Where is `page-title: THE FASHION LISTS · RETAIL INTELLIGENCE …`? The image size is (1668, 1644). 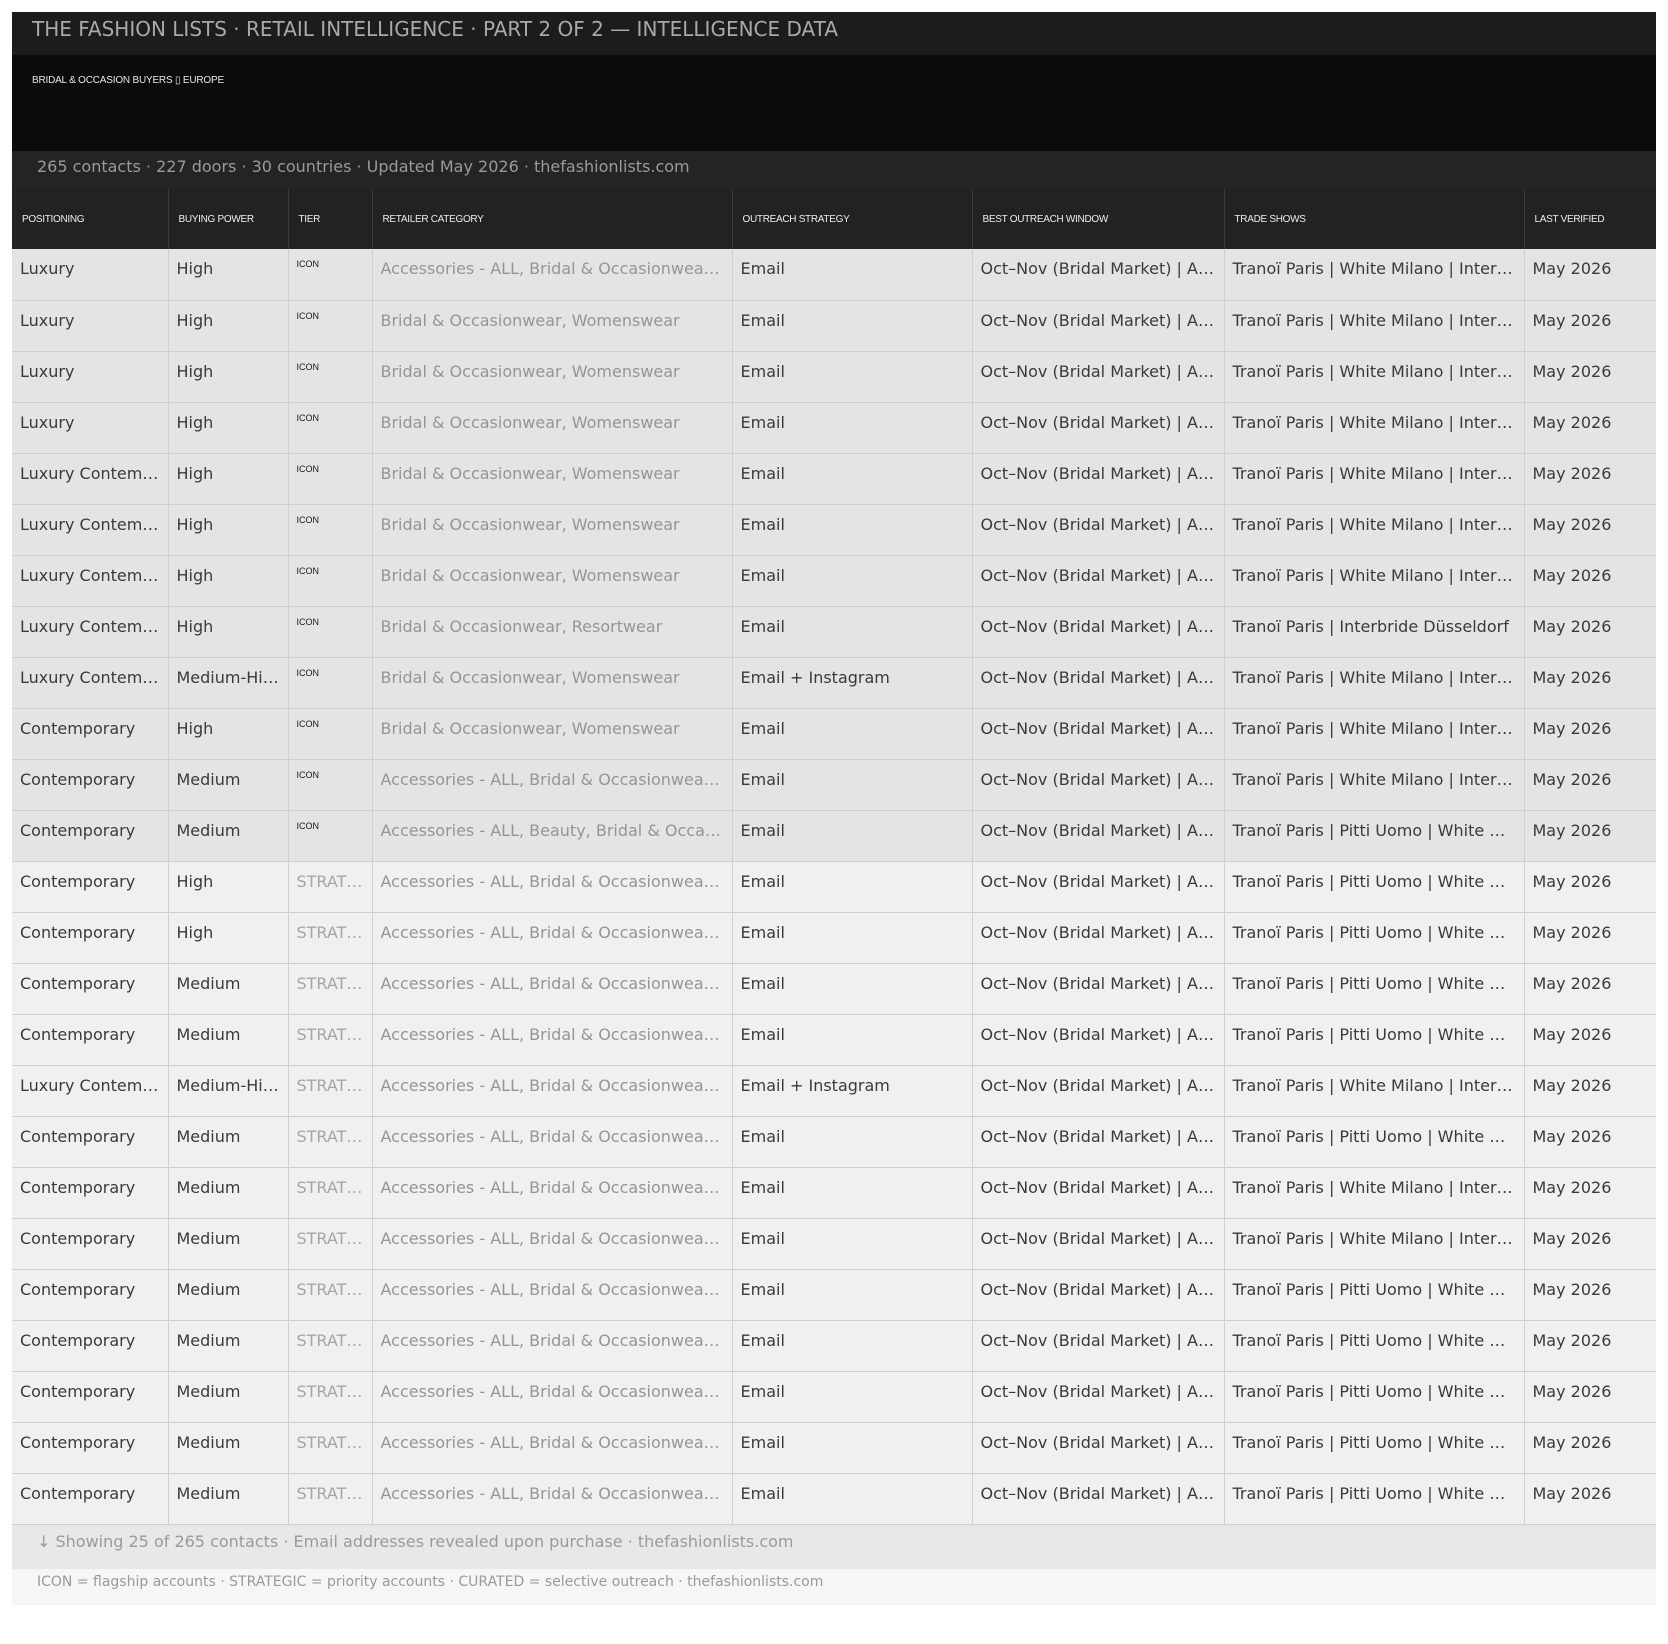 page-title: THE FASHION LISTS · RETAIL INTELLIGENCE … is located at coordinates (834, 33).